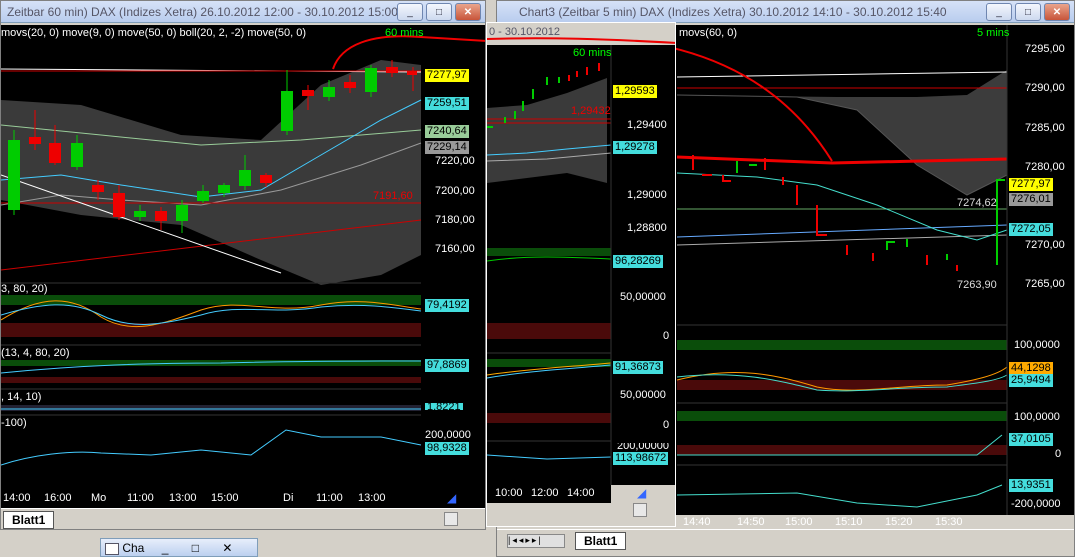 The image size is (1075, 557). What do you see at coordinates (1031, 485) in the screenshot?
I see `chart3-panel-tag-cyan: 13,9351` at bounding box center [1031, 485].